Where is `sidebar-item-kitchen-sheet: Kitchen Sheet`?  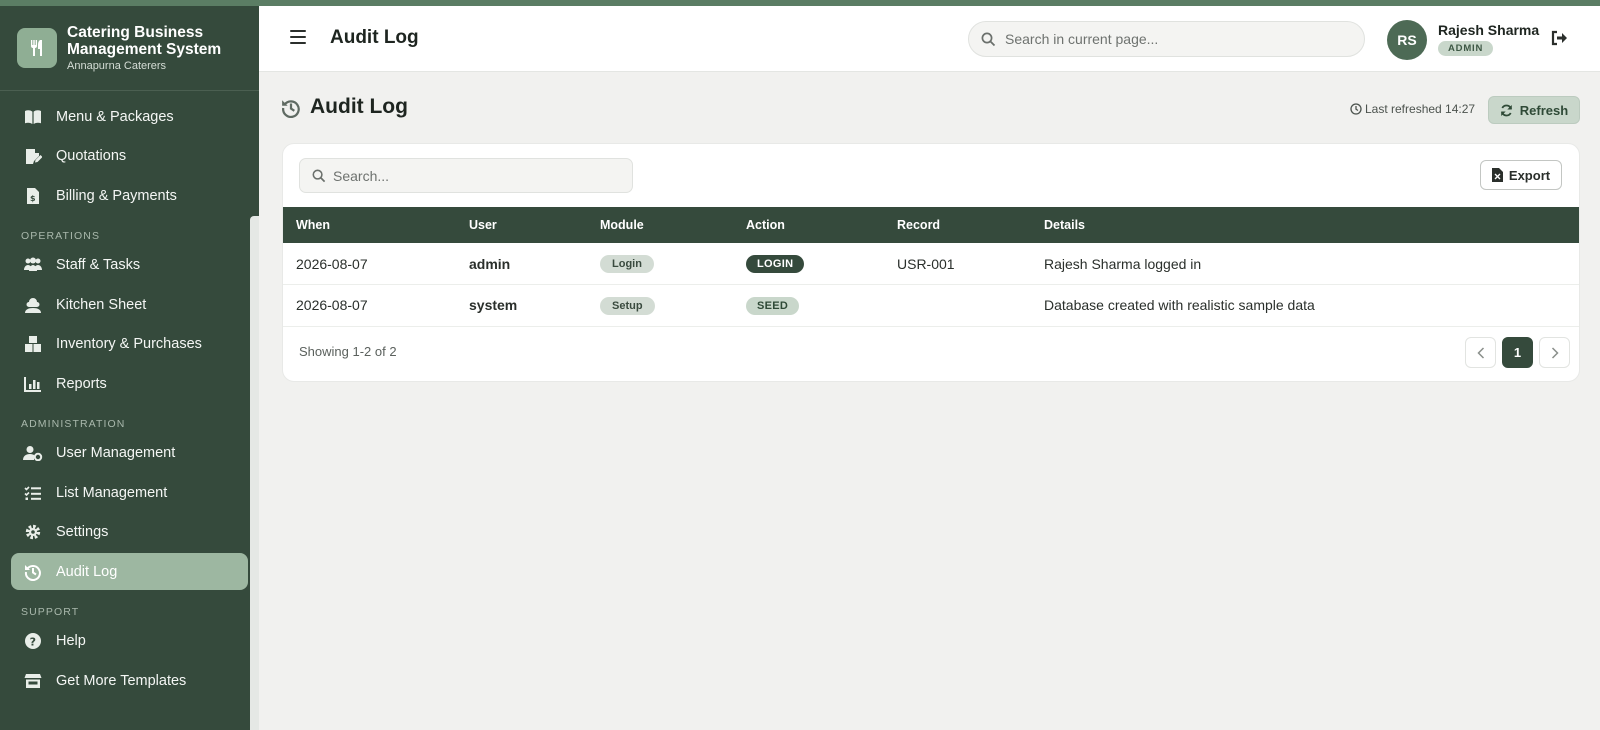
sidebar-item-kitchen-sheet: Kitchen Sheet is located at coordinates (129, 304).